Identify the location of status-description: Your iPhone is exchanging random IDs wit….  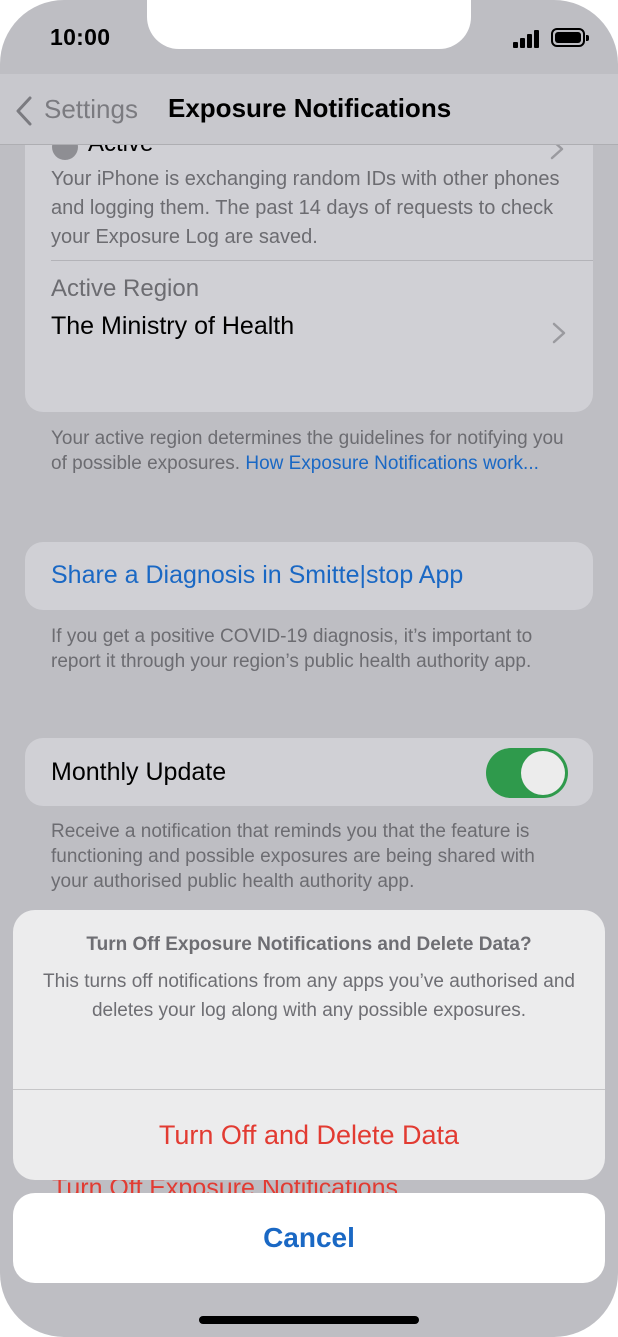
(305, 208).